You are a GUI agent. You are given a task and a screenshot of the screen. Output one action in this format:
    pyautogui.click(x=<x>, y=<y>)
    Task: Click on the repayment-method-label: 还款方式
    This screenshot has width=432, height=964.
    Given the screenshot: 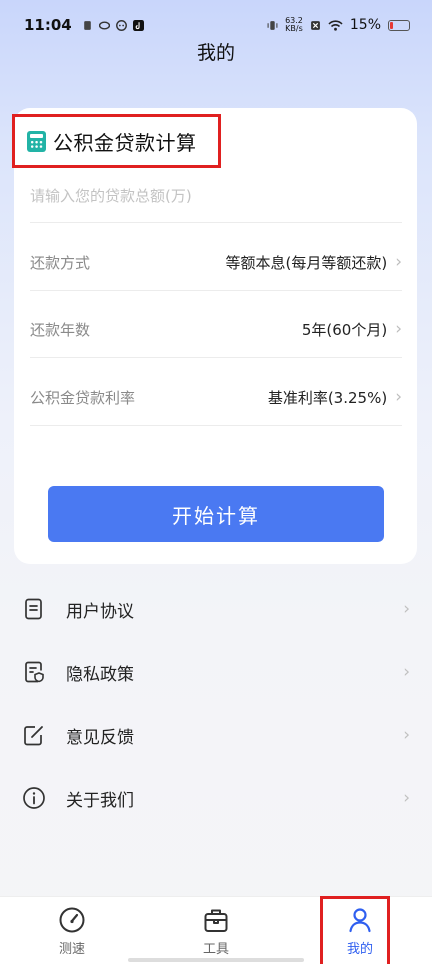 What is the action you would take?
    pyautogui.click(x=60, y=262)
    